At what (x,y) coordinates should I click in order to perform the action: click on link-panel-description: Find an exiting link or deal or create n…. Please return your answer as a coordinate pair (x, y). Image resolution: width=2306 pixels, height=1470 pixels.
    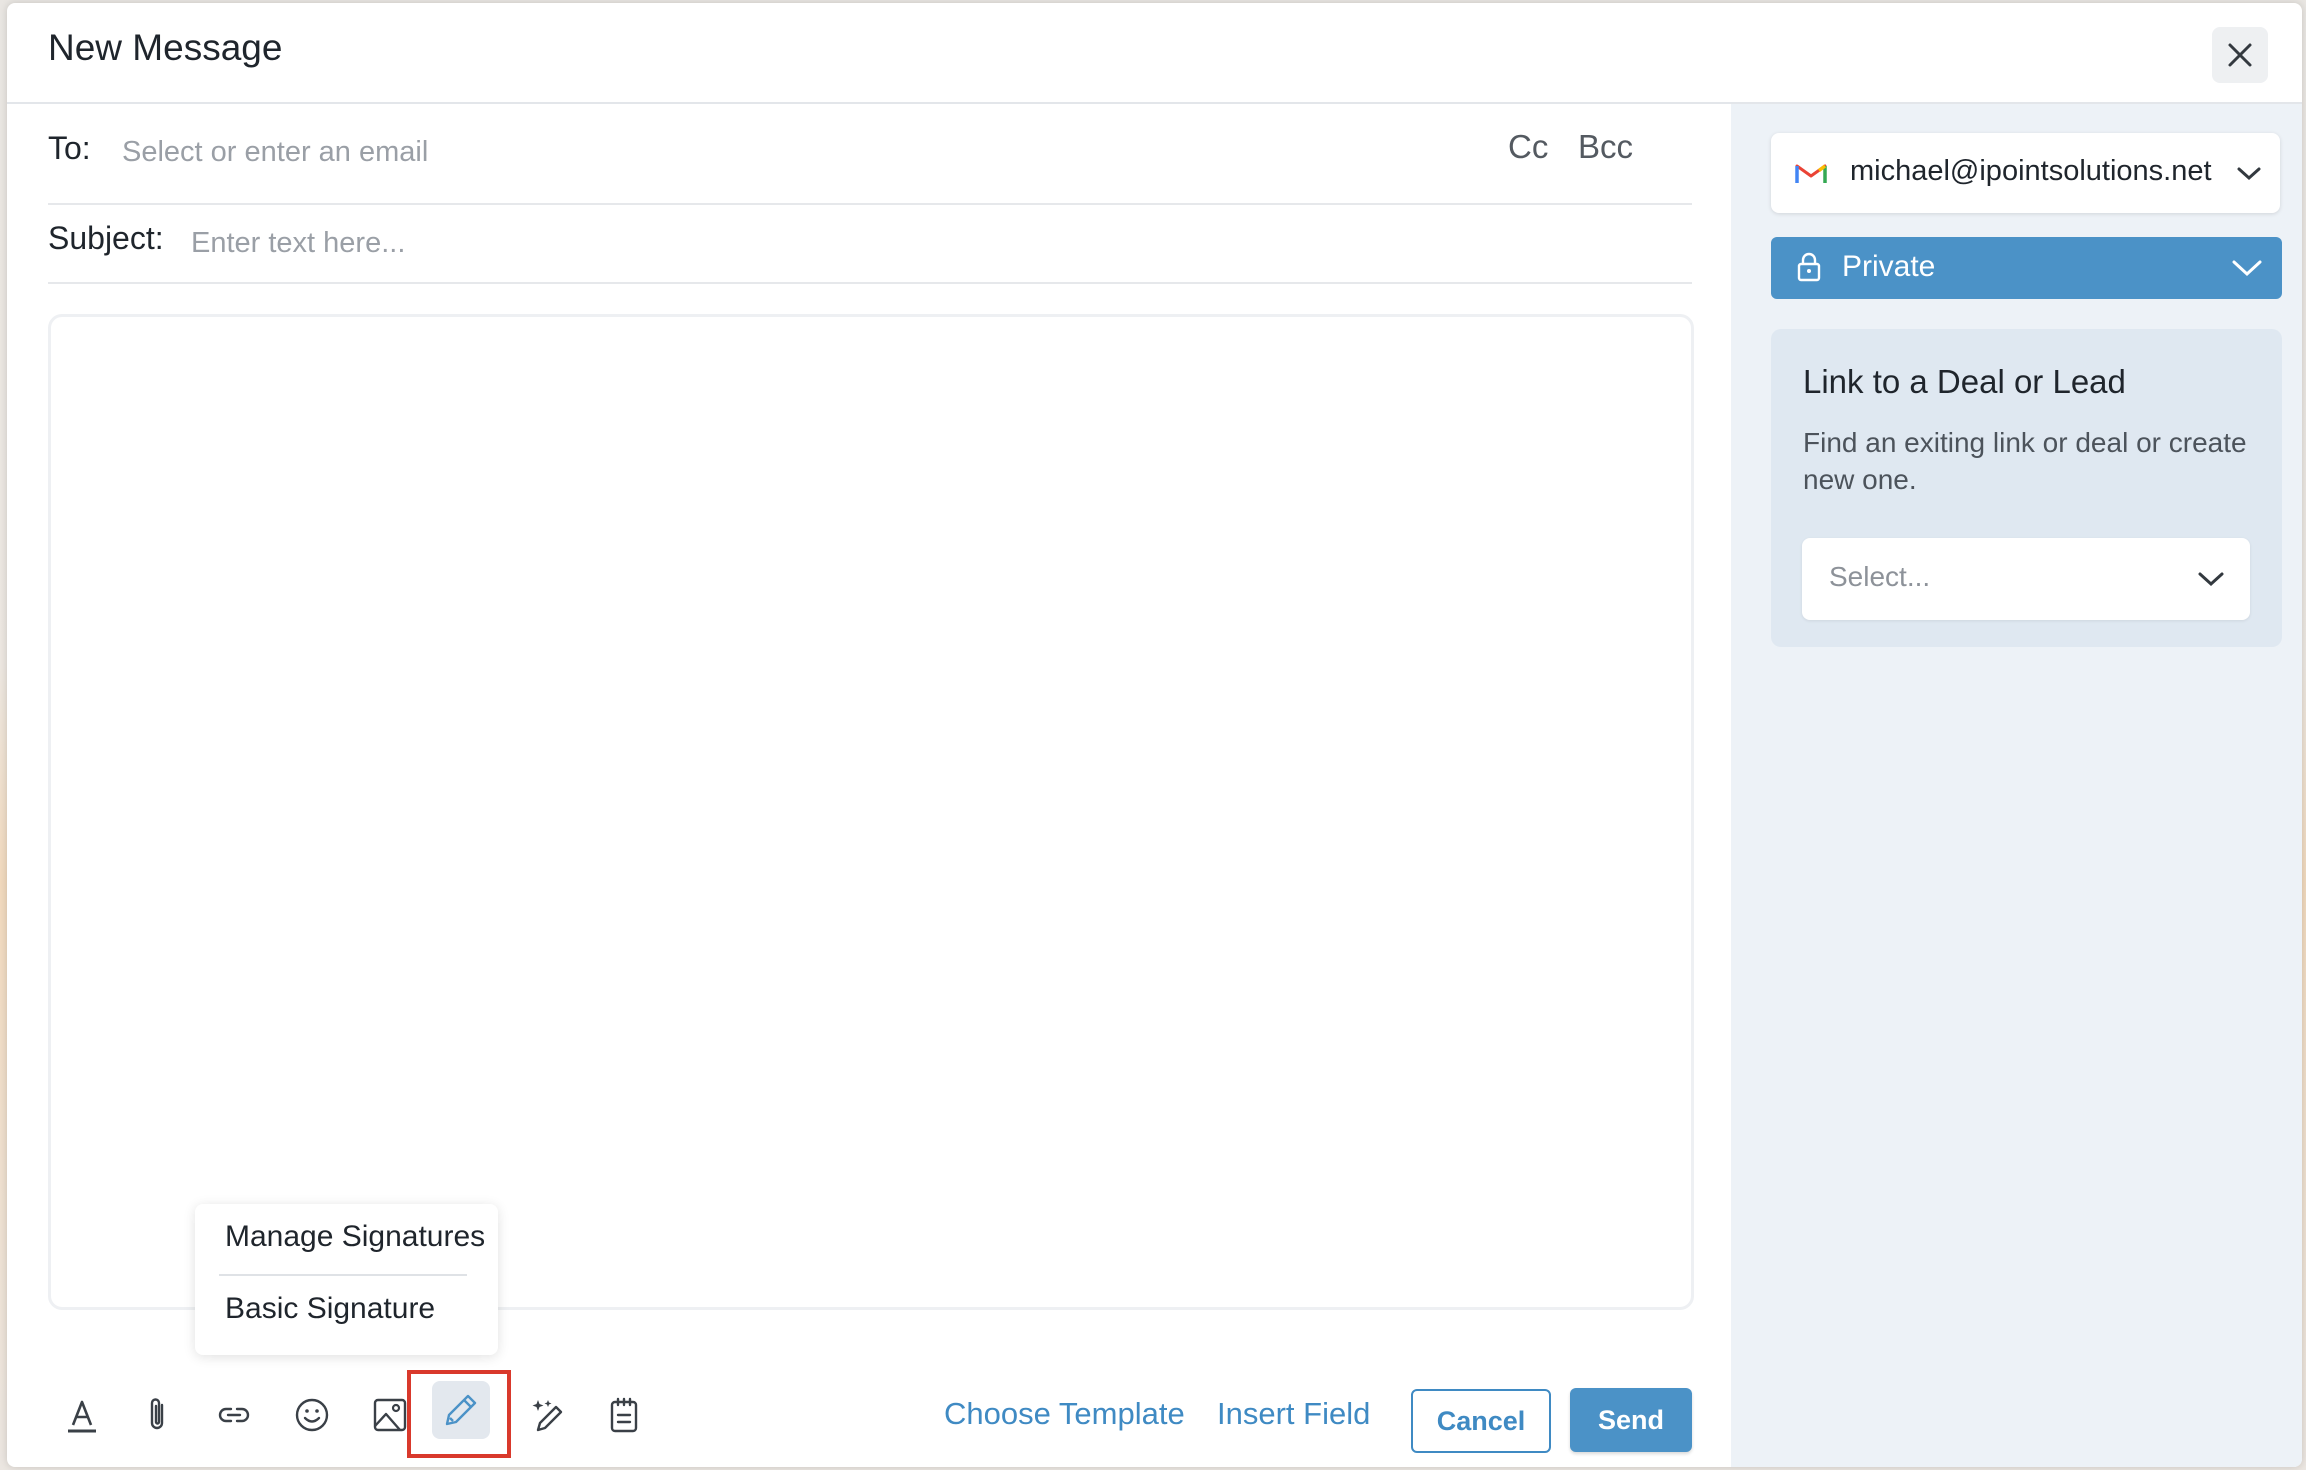
    Looking at the image, I should click on (2025, 461).